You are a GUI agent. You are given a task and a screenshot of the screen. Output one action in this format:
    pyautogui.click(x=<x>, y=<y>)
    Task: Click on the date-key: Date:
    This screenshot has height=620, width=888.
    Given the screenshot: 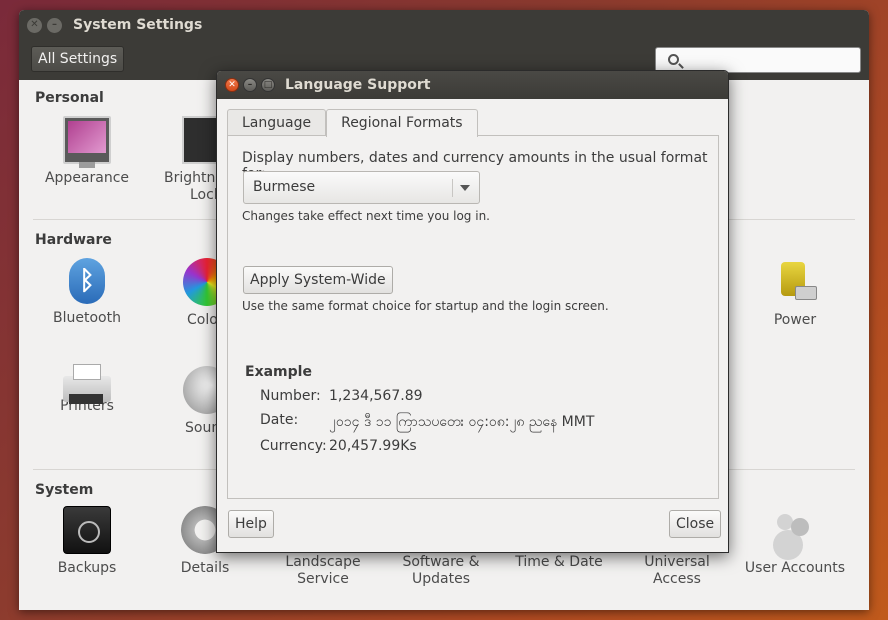 What is the action you would take?
    pyautogui.click(x=279, y=420)
    